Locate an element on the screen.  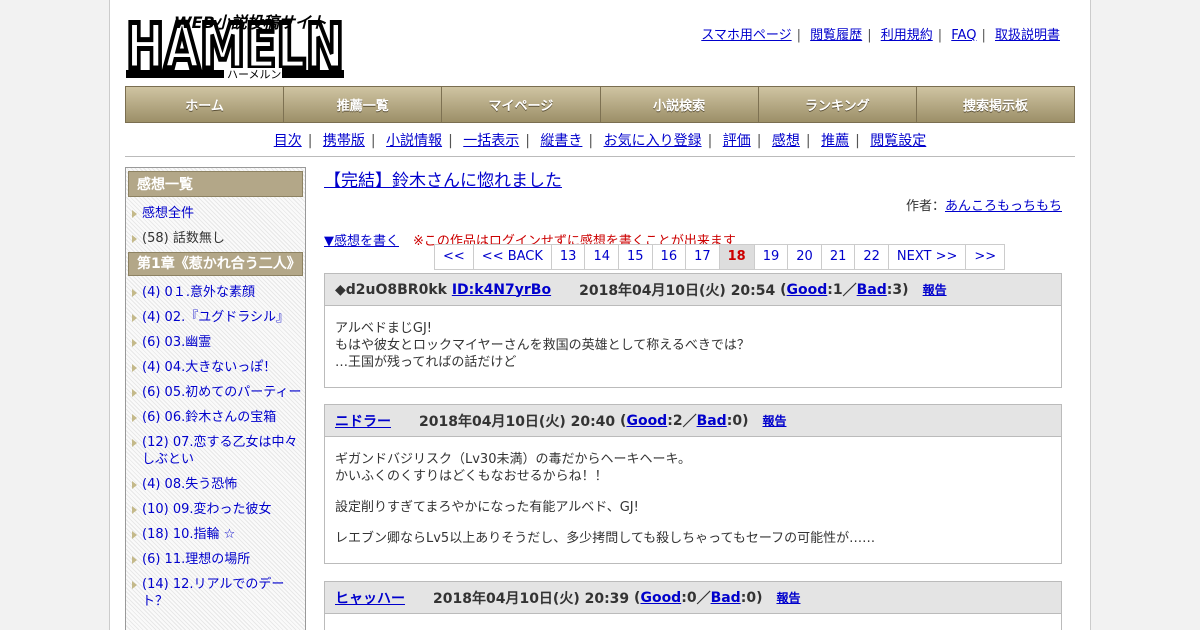
page-current: 18 is located at coordinates (737, 257).